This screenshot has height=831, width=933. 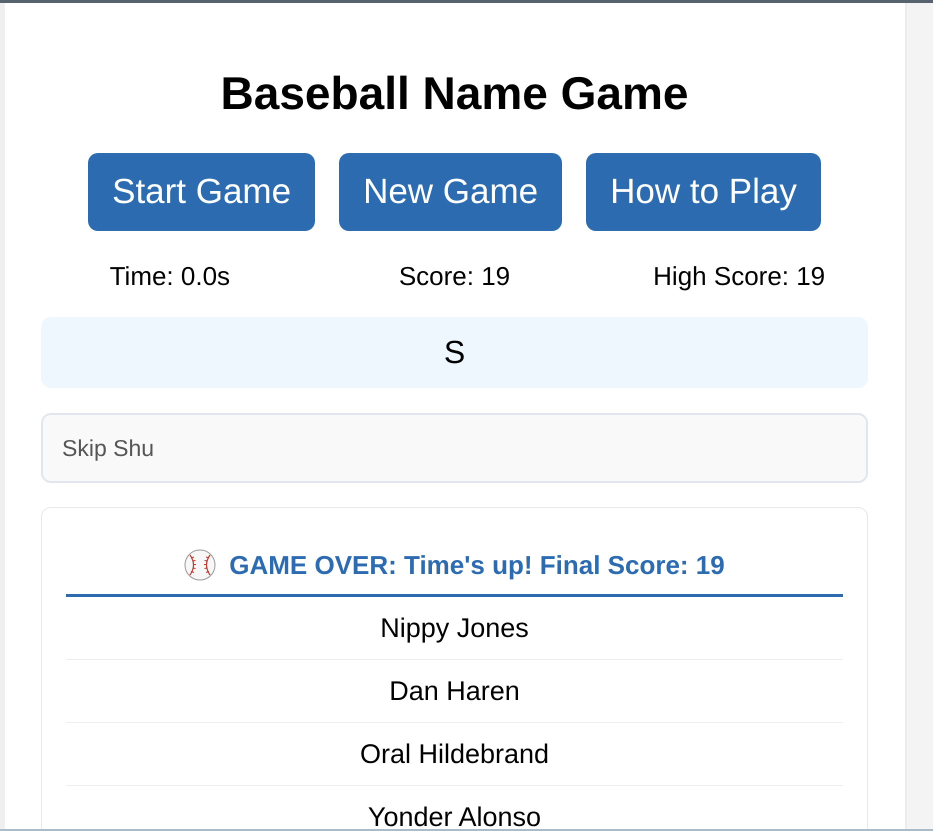 What do you see at coordinates (200, 565) in the screenshot?
I see `baseball-icon` at bounding box center [200, 565].